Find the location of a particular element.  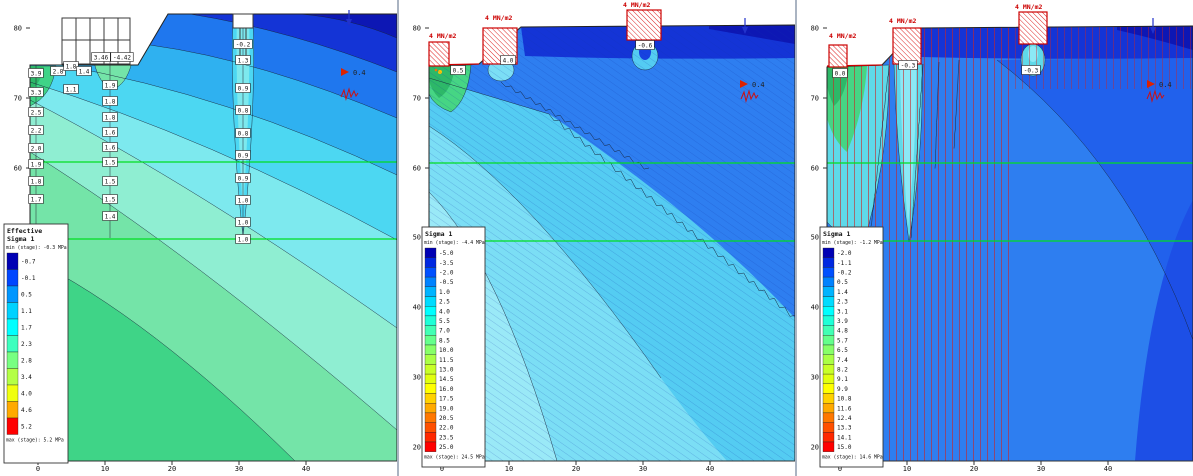

query-value: 1.0 is located at coordinates (243, 222).